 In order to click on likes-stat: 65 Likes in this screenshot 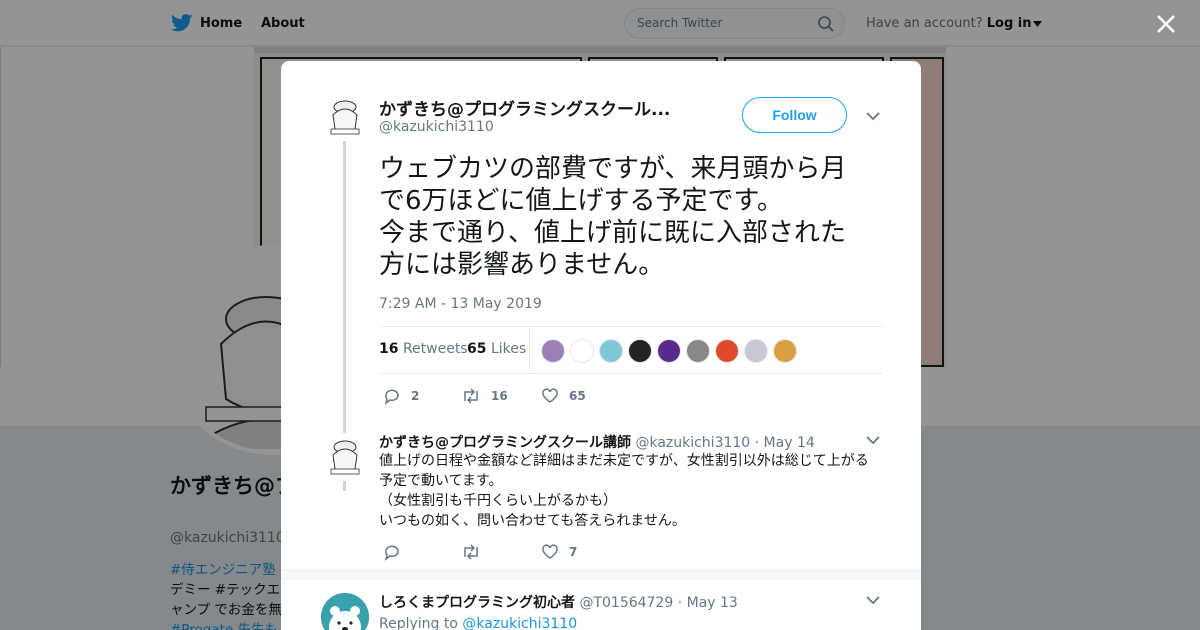, I will do `click(496, 349)`.